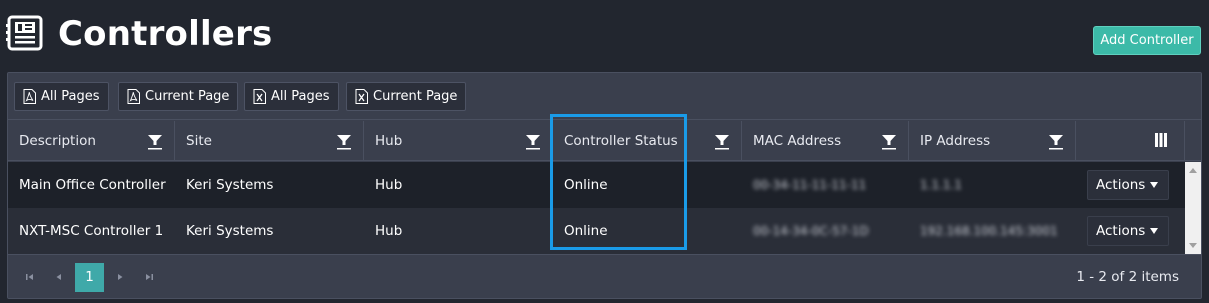 Image resolution: width=1209 pixels, height=303 pixels. What do you see at coordinates (91, 231) in the screenshot?
I see `cell-description: NXT-MSC Controller 1` at bounding box center [91, 231].